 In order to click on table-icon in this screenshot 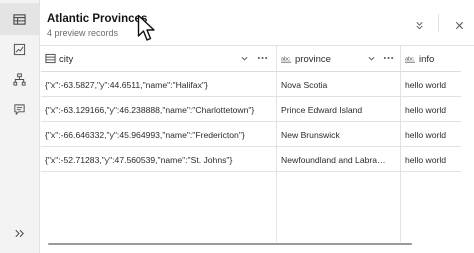, I will do `click(19, 19)`.